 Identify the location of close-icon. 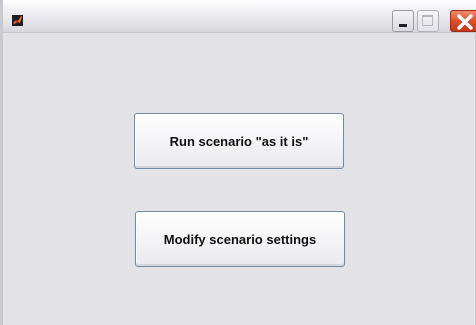
(465, 22).